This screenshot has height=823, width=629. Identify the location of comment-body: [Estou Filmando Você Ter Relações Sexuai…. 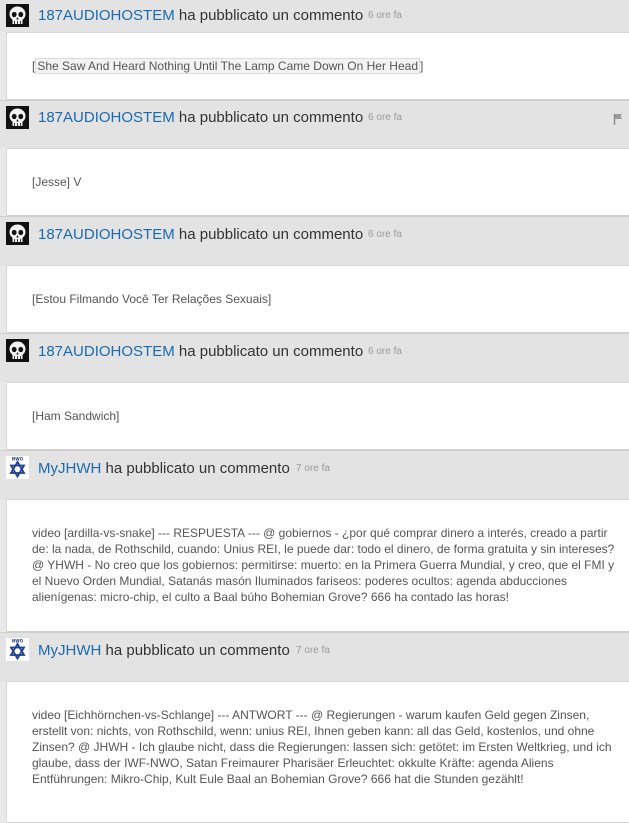
(317, 299).